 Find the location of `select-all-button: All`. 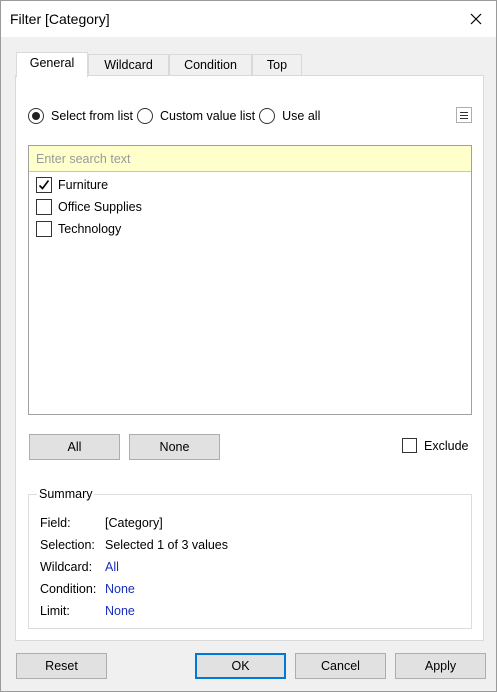

select-all-button: All is located at coordinates (74, 447).